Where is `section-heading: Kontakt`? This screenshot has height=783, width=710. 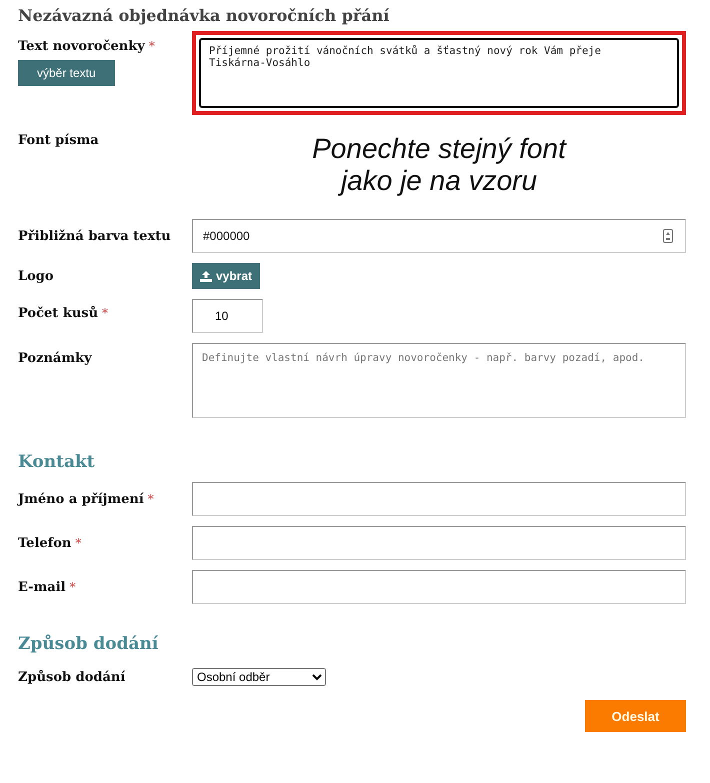 section-heading: Kontakt is located at coordinates (57, 462).